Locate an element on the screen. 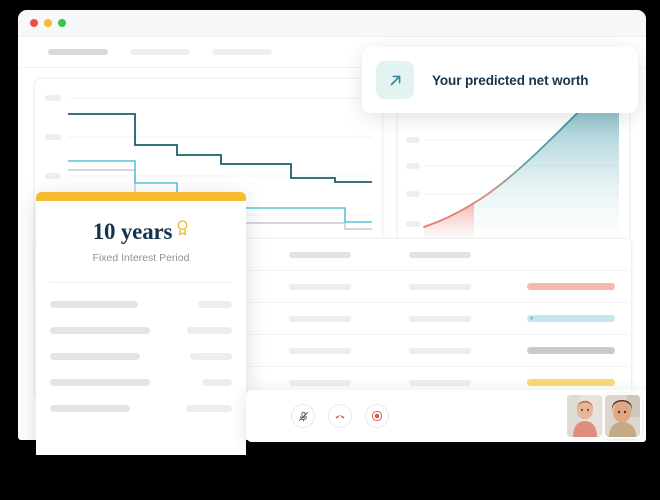 The image size is (660, 500). card-detail-rows is located at coordinates (141, 347).